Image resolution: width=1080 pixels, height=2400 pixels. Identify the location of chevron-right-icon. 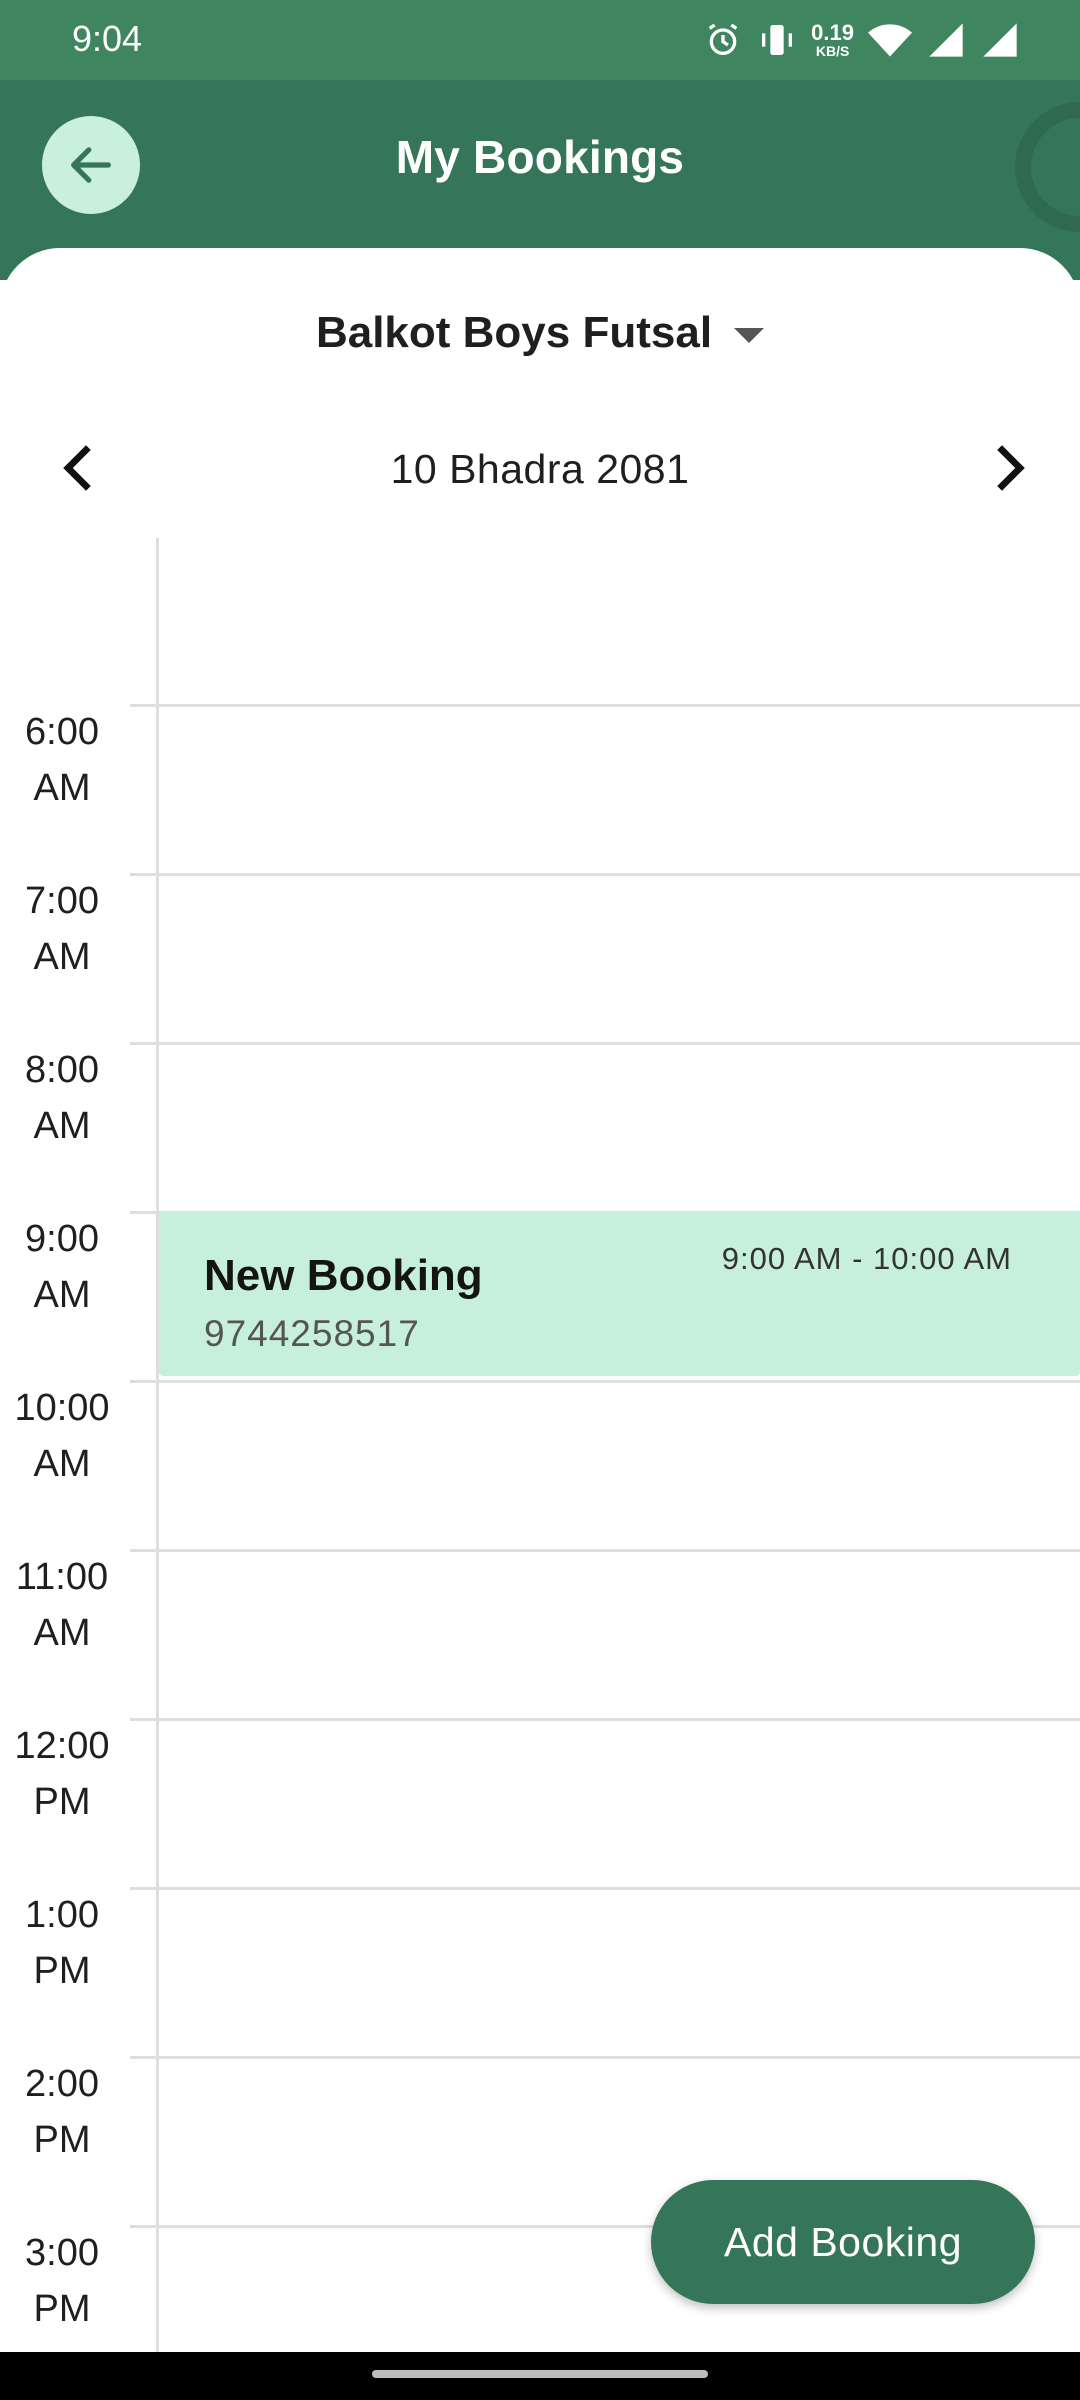
(1011, 468).